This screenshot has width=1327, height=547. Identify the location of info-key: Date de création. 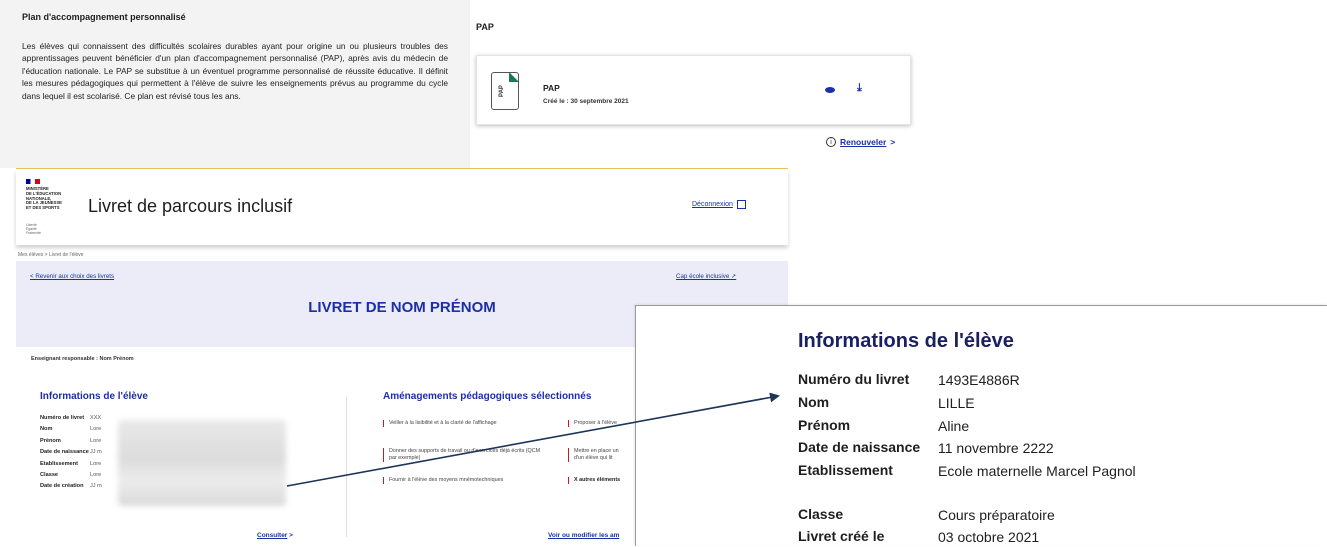
(62, 486).